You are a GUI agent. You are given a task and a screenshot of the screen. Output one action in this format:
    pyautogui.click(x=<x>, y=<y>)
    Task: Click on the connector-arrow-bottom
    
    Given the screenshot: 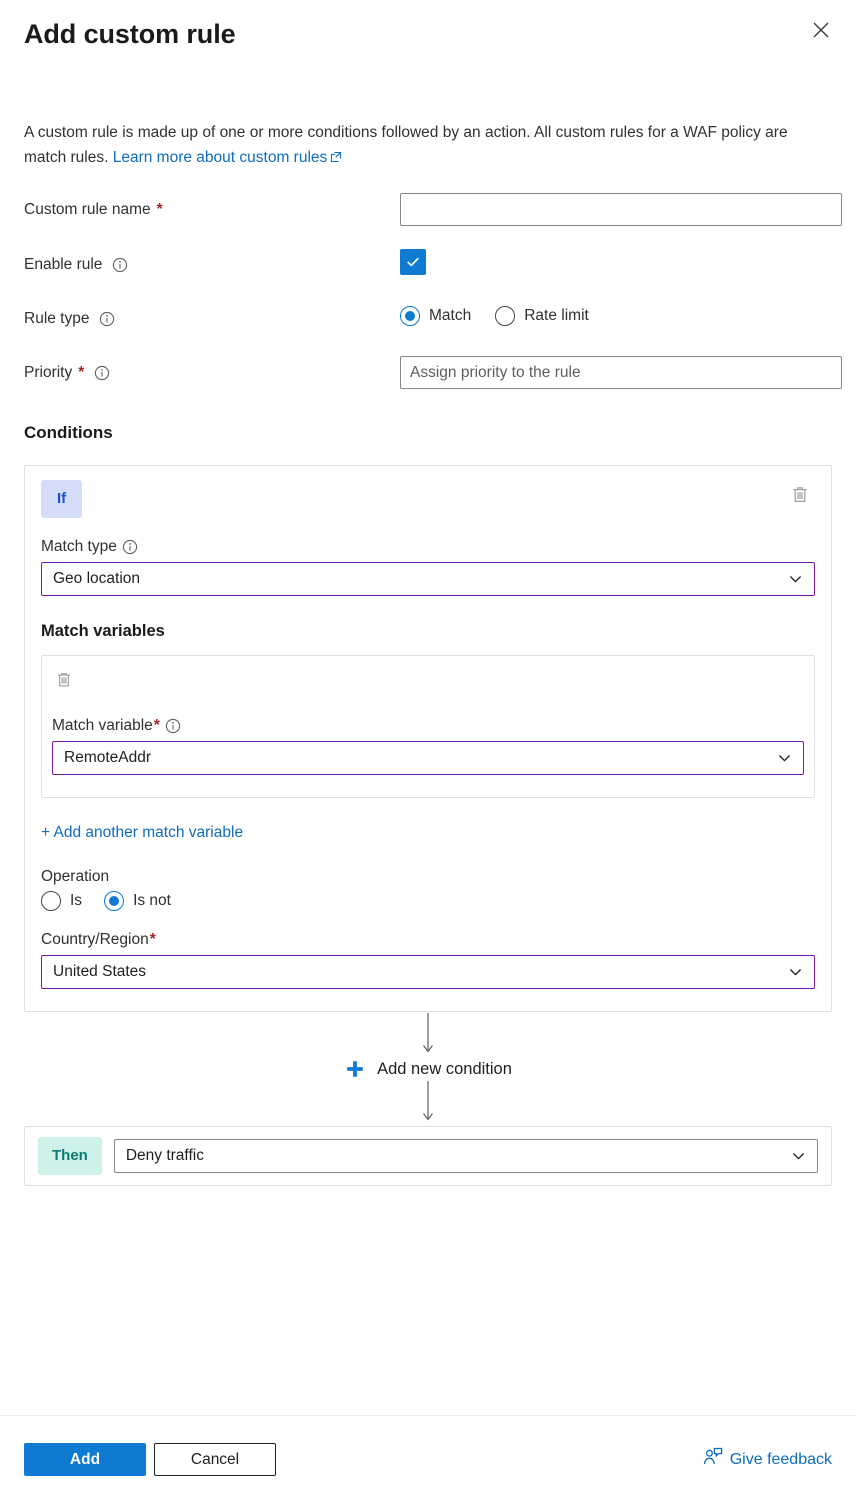 What is the action you would take?
    pyautogui.click(x=428, y=1103)
    